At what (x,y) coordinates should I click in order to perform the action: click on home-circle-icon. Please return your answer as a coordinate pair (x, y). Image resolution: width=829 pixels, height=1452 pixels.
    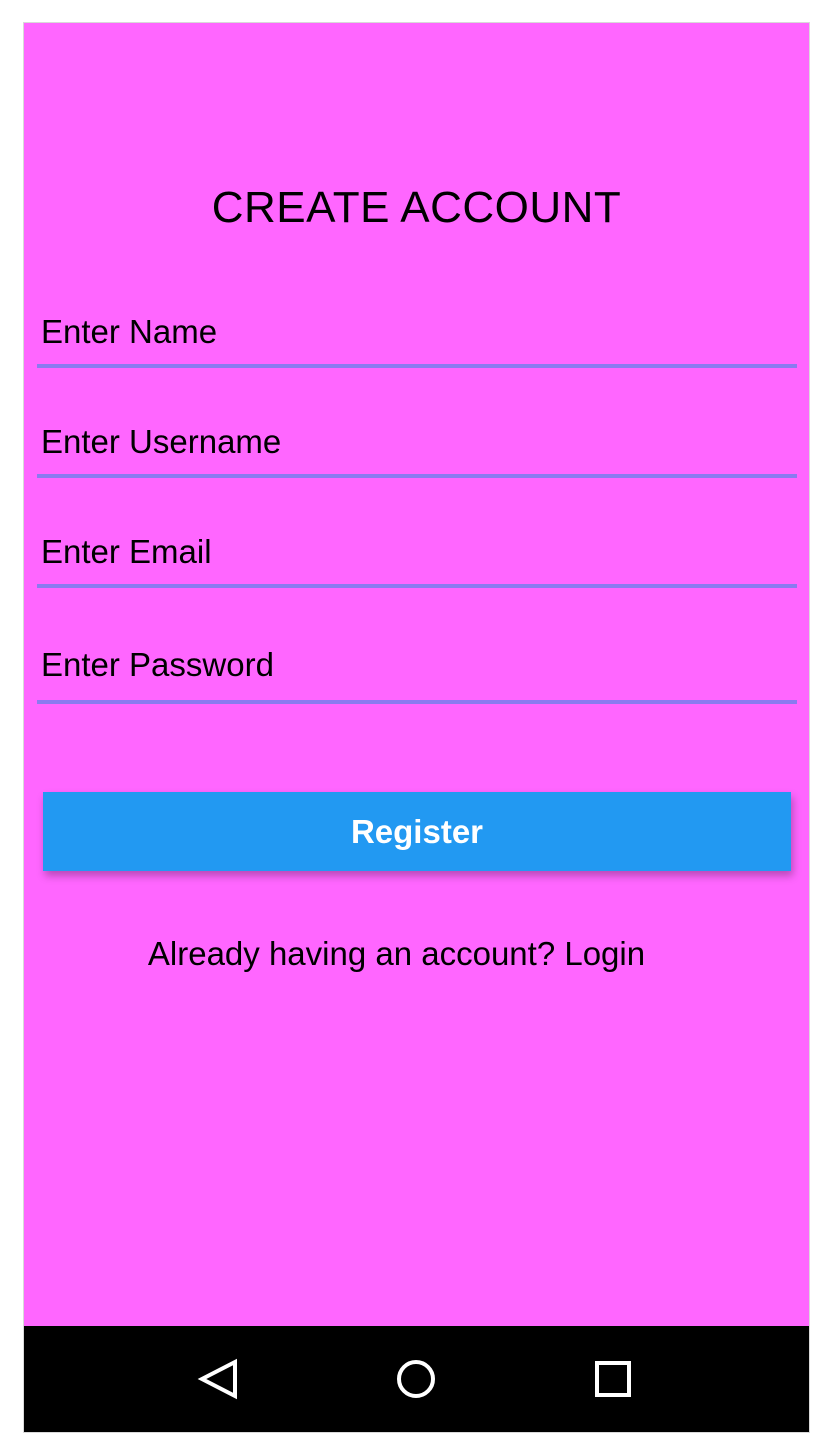
    Looking at the image, I should click on (416, 1379).